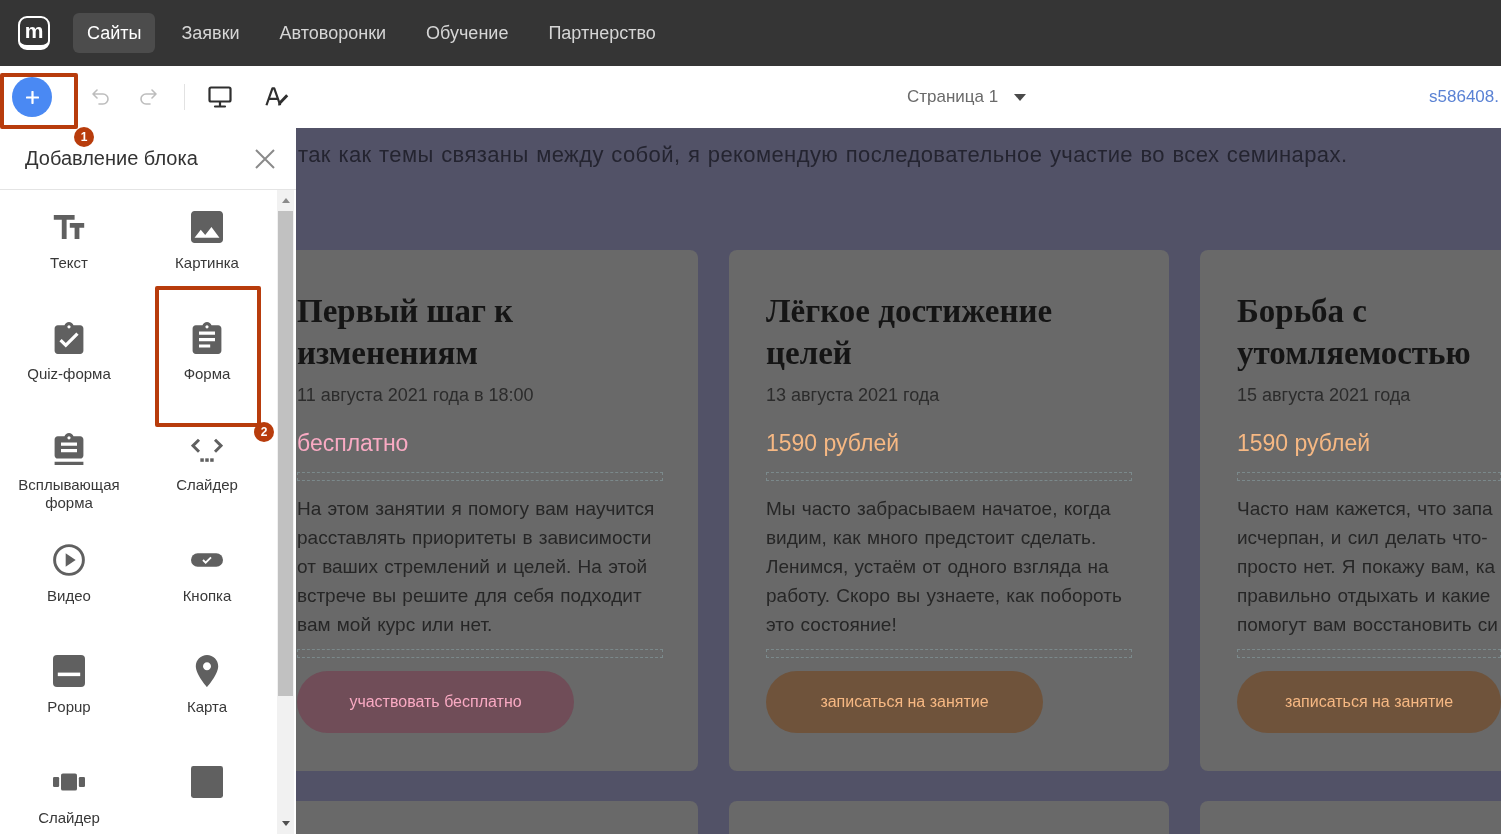 This screenshot has height=834, width=1501. I want to click on description-line: правильно отдыхать и какие, so click(1364, 596).